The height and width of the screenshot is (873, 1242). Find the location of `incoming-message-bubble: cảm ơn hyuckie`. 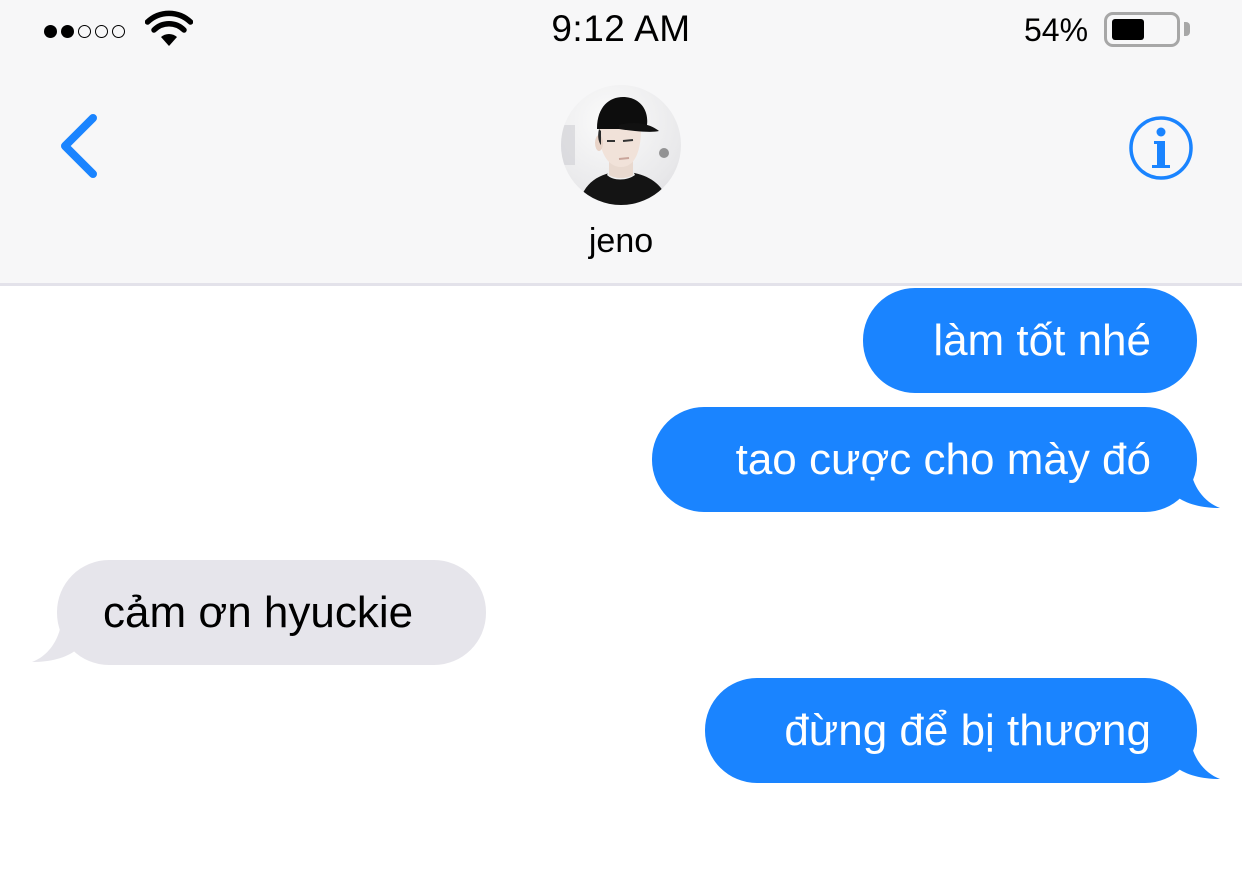

incoming-message-bubble: cảm ơn hyuckie is located at coordinates (271, 612).